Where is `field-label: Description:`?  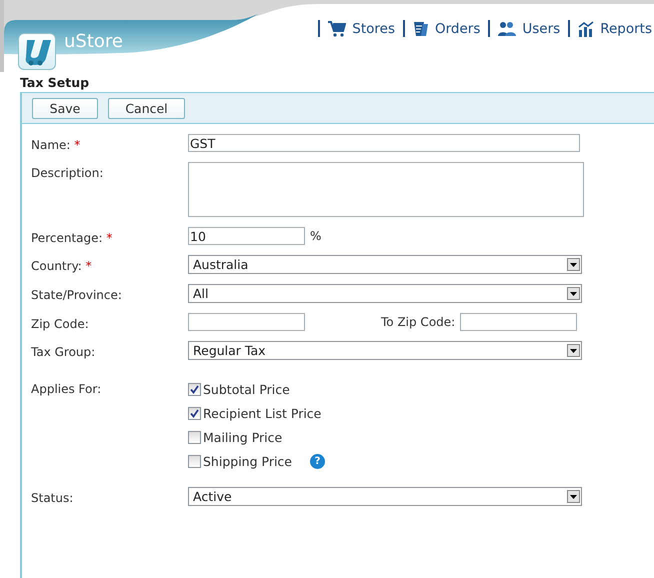
field-label: Description: is located at coordinates (67, 172).